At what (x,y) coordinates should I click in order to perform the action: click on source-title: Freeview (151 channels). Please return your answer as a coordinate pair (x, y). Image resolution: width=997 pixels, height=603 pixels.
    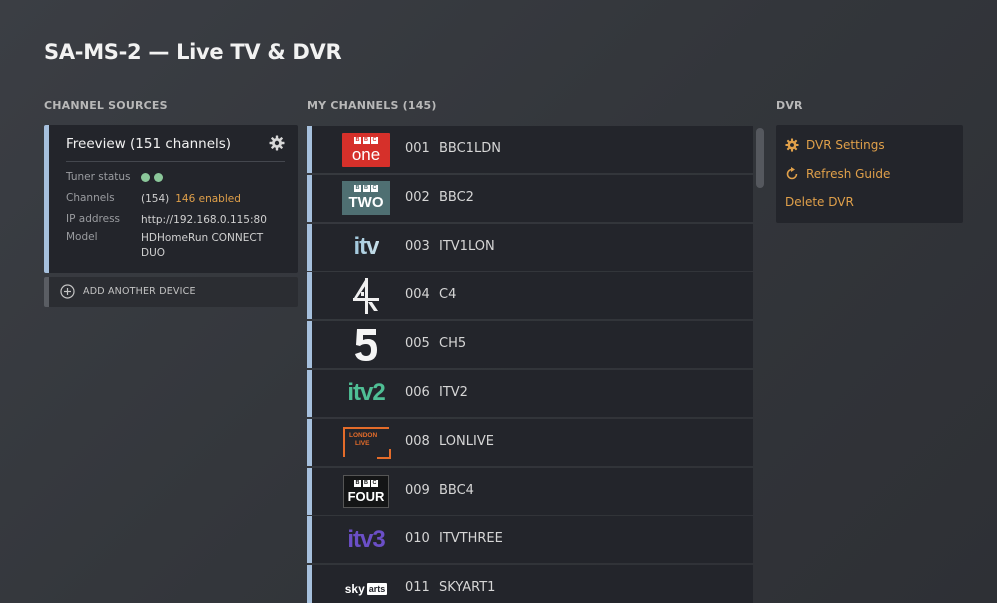
    Looking at the image, I should click on (149, 144).